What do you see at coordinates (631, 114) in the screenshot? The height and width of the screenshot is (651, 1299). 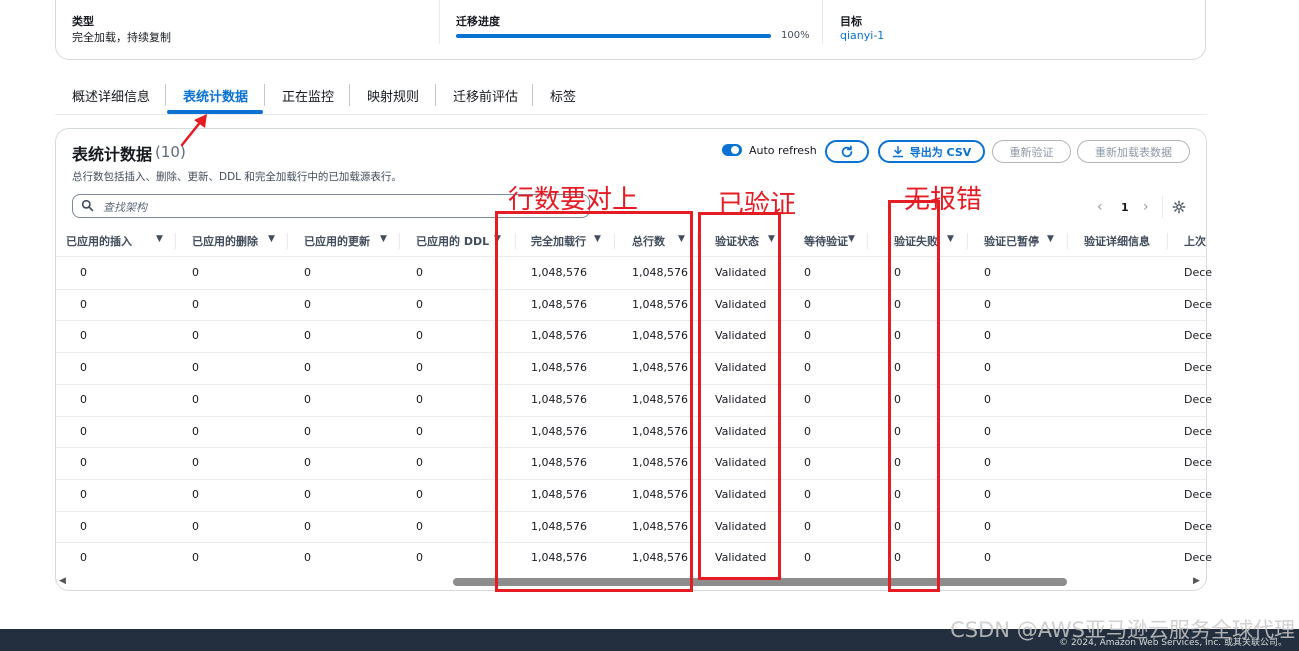 I see `tabs-baseline` at bounding box center [631, 114].